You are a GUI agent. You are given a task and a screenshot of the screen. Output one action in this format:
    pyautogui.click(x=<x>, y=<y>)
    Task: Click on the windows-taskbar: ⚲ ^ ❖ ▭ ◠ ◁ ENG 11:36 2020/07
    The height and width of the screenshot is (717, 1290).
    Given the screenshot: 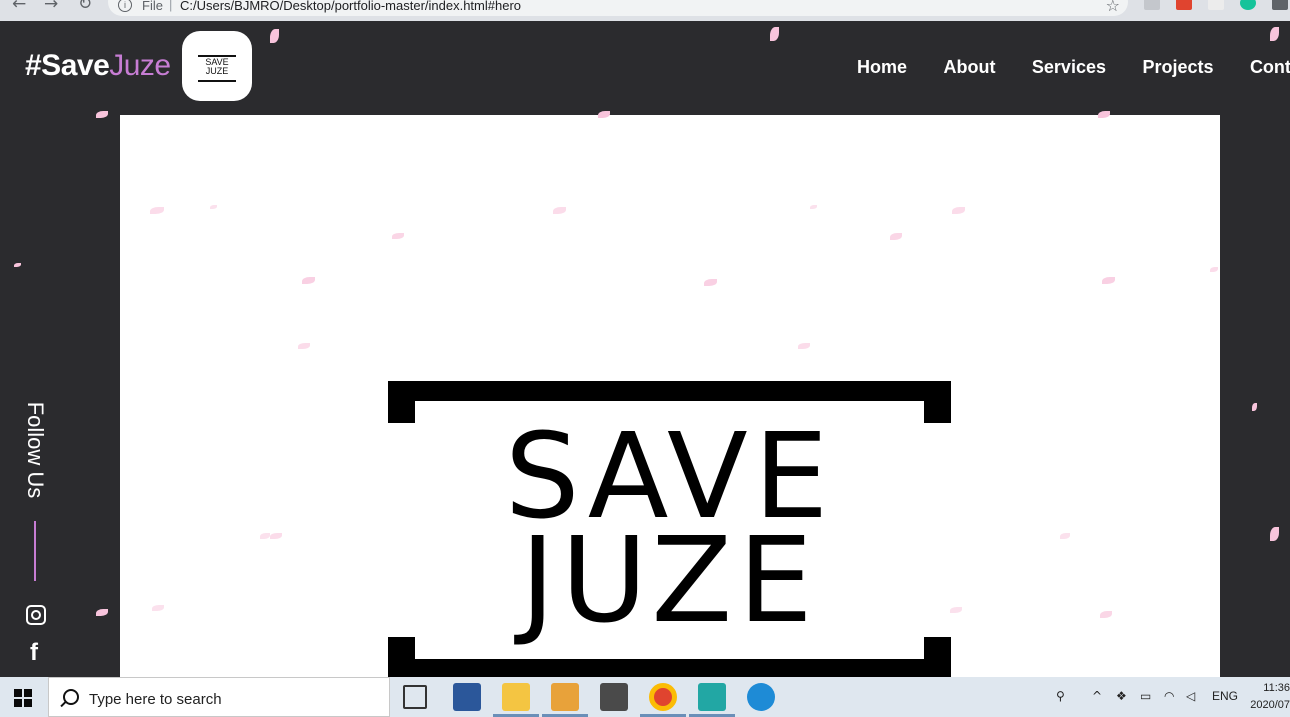 What is the action you would take?
    pyautogui.click(x=645, y=697)
    